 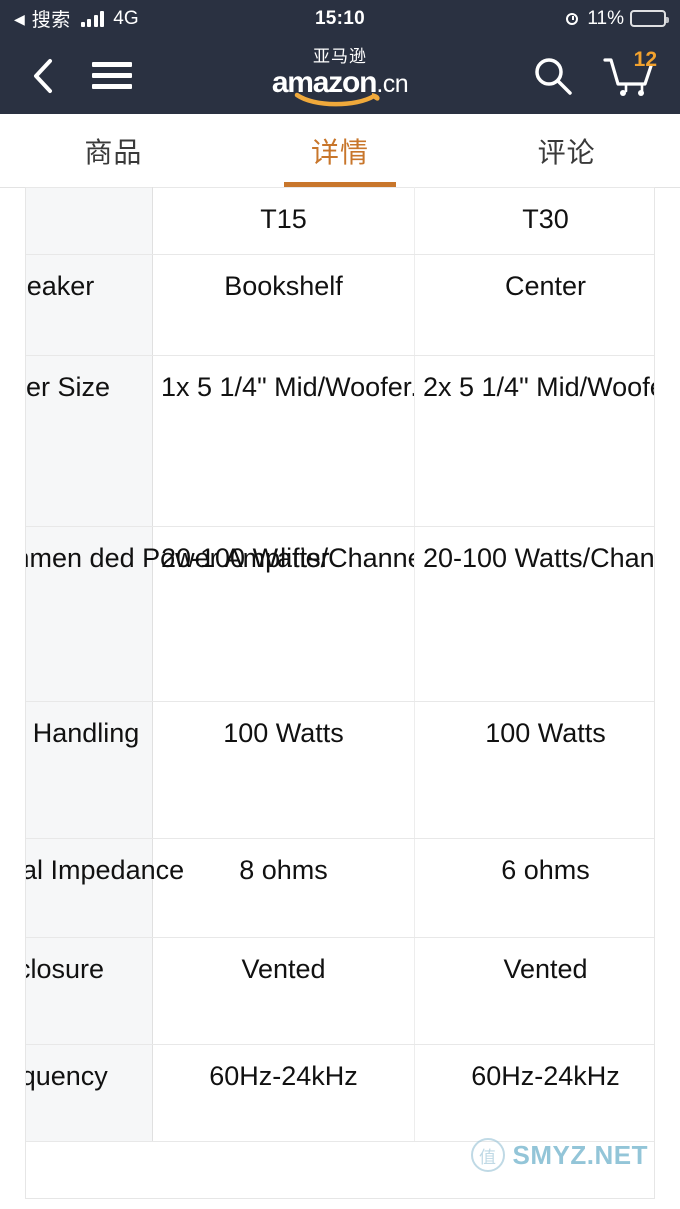 What do you see at coordinates (283, 770) in the screenshot?
I see `spec-value-t15: 100 Watts` at bounding box center [283, 770].